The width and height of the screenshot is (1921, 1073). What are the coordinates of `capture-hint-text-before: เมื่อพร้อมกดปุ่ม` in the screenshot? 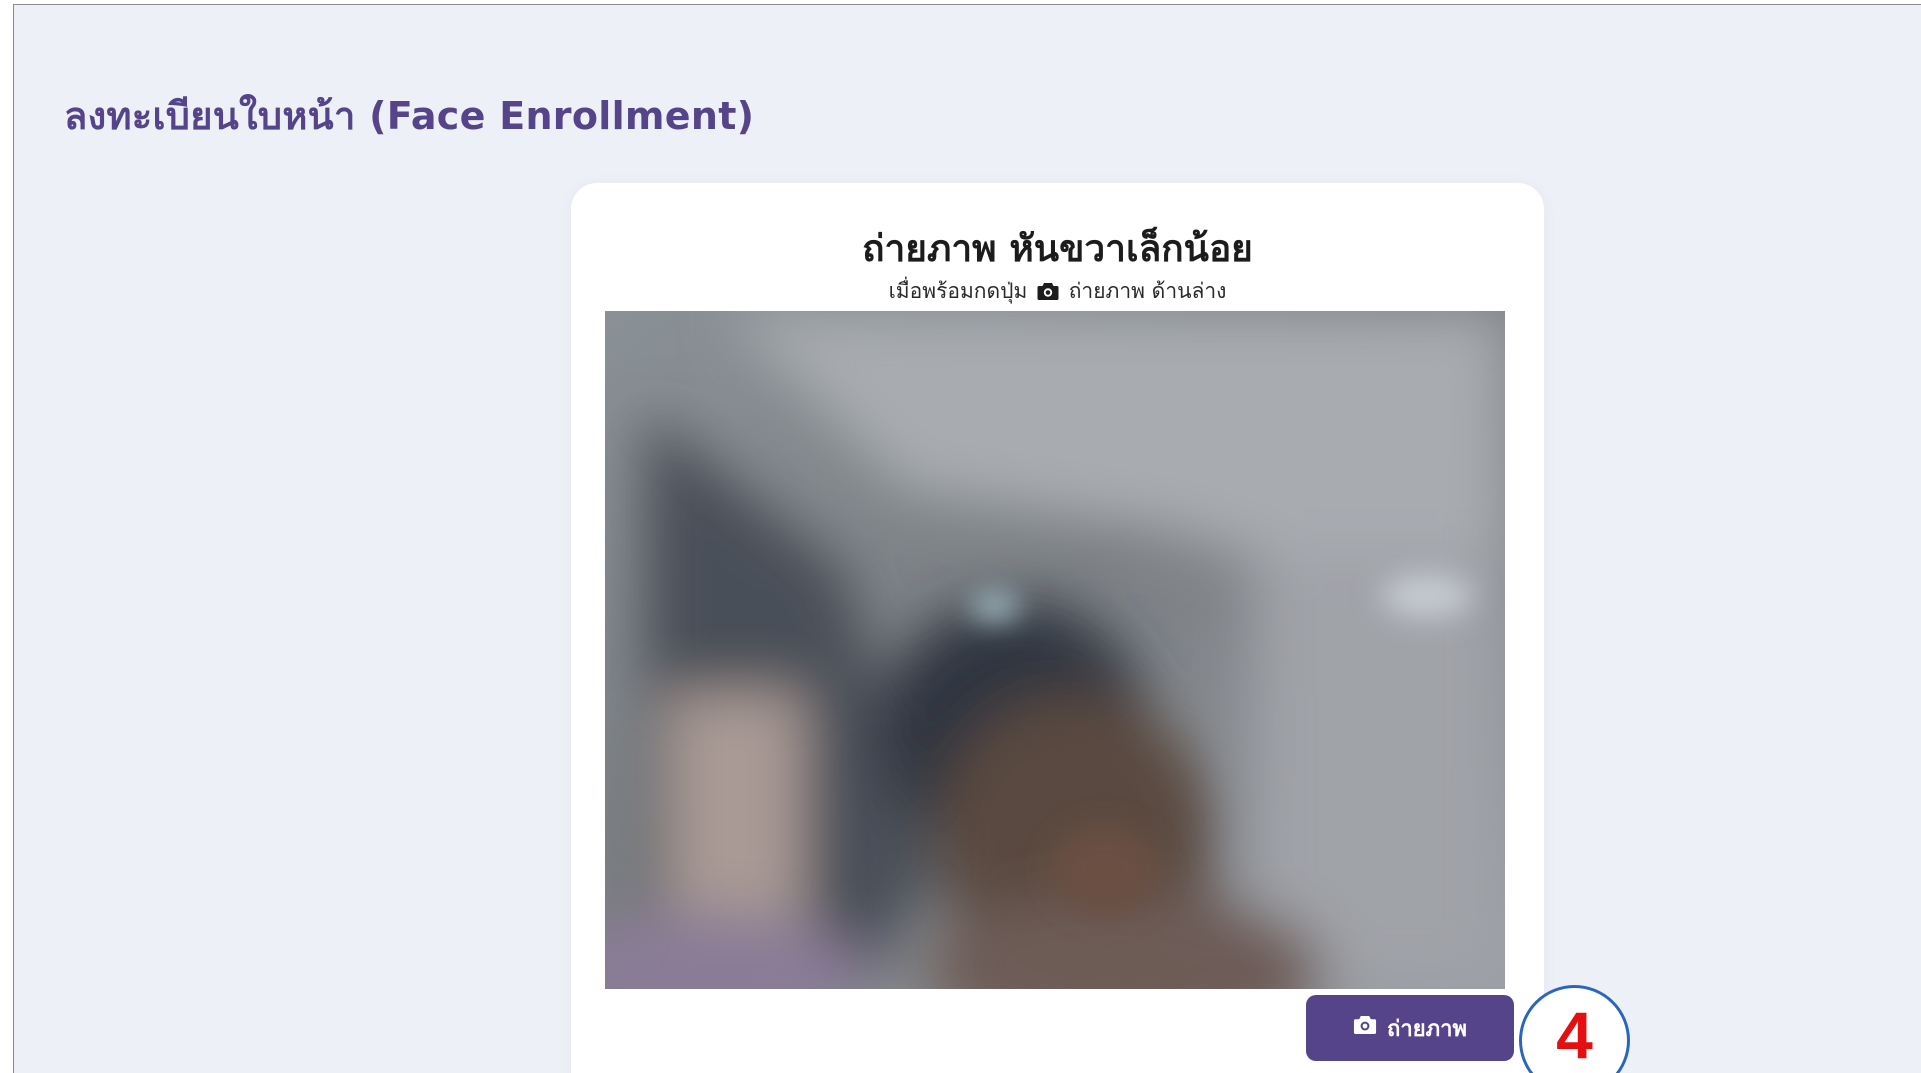 It's located at (958, 291).